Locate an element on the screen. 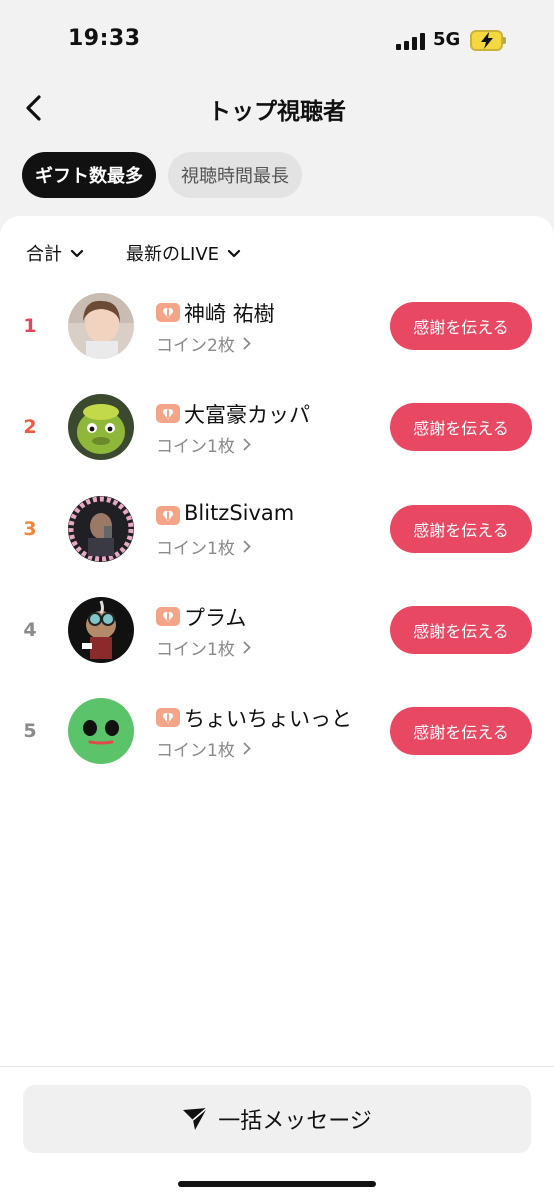 The image size is (554, 1200). viewer-name: ちょいちょいっと is located at coordinates (268, 719).